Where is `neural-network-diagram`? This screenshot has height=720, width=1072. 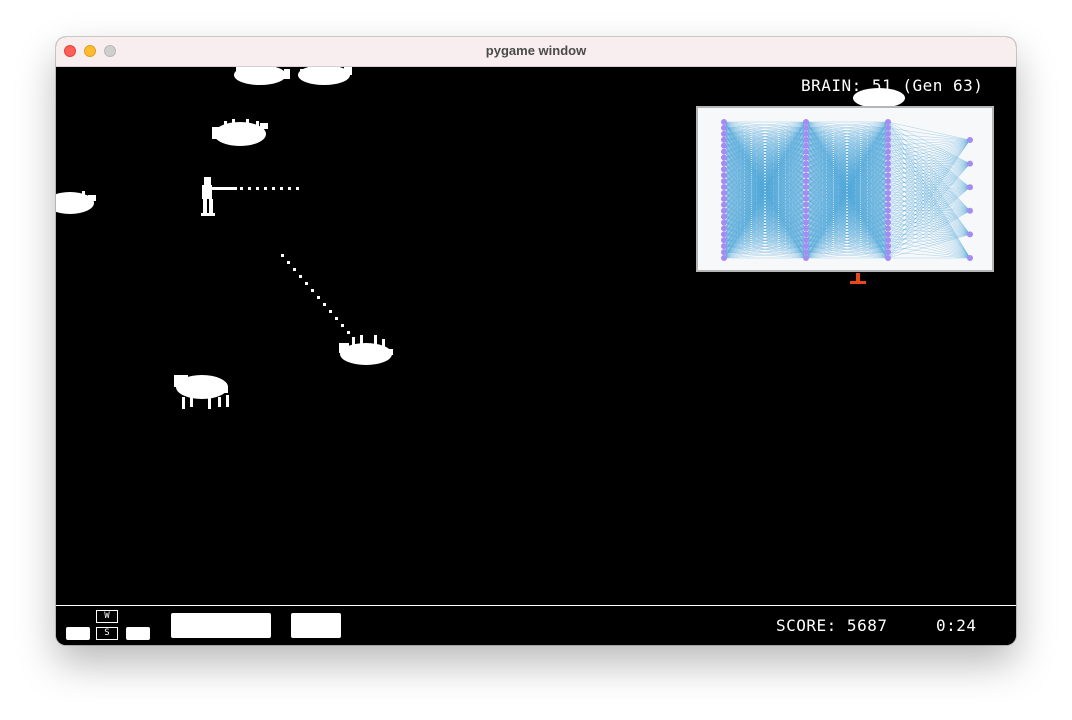 neural-network-diagram is located at coordinates (847, 190).